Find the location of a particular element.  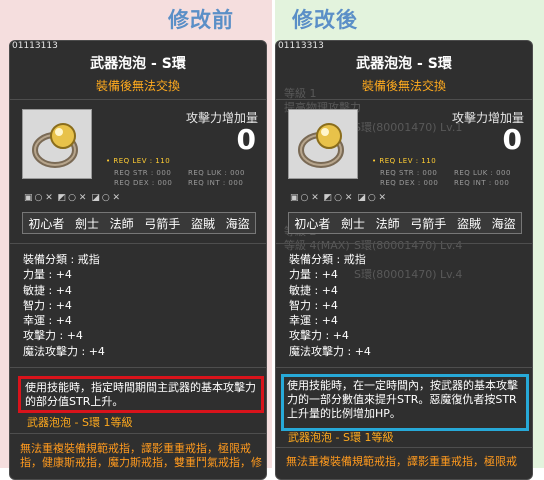

after-header: 修改後 is located at coordinates (325, 20).